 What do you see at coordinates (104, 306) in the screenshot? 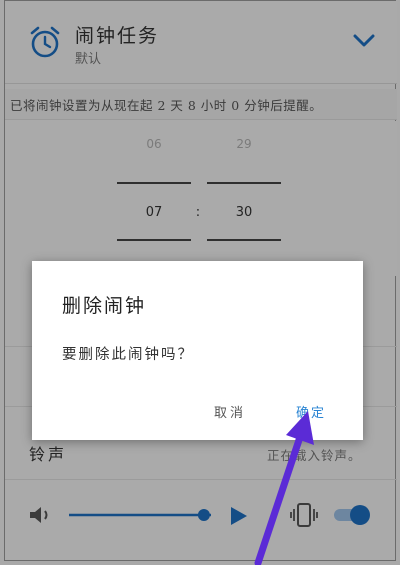
I see `dialog-title: 删除闹钟` at bounding box center [104, 306].